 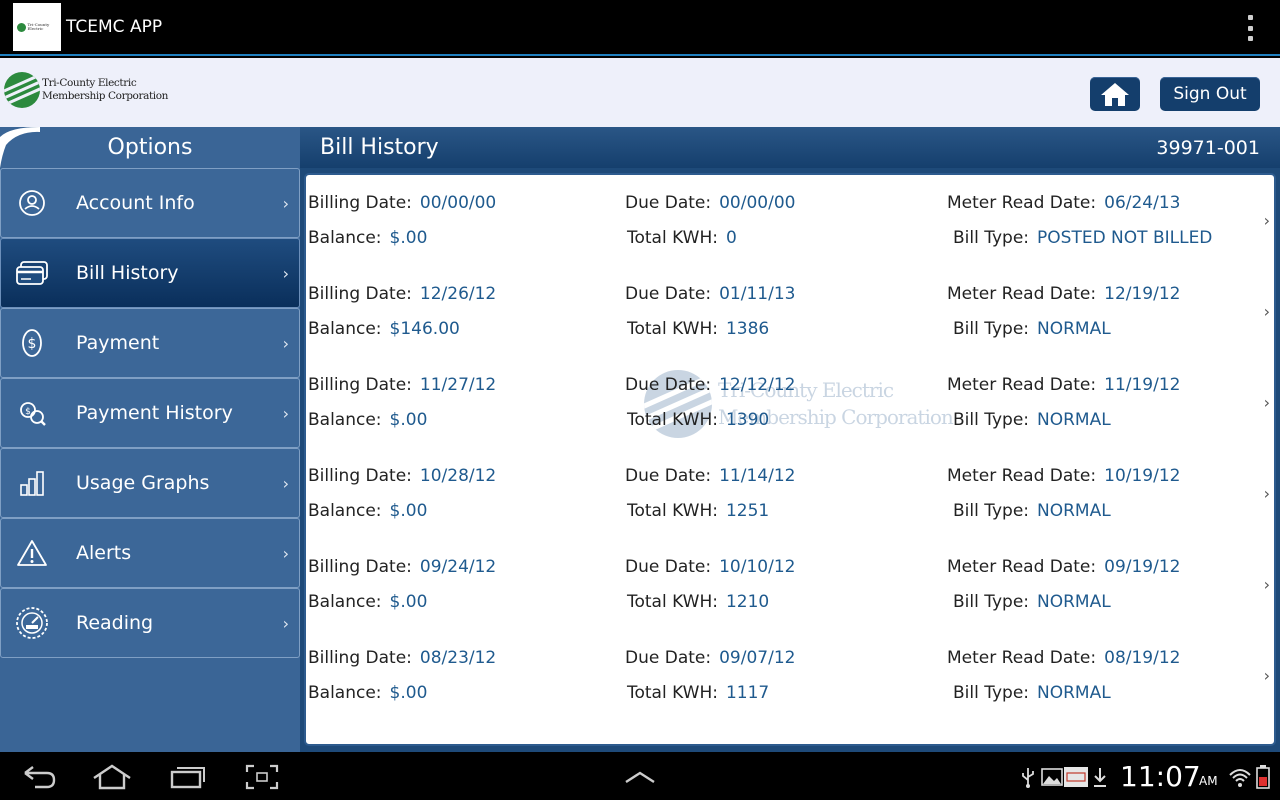 I want to click on sidebar-item-payment-history: $ Payment History ›, so click(x=150, y=413).